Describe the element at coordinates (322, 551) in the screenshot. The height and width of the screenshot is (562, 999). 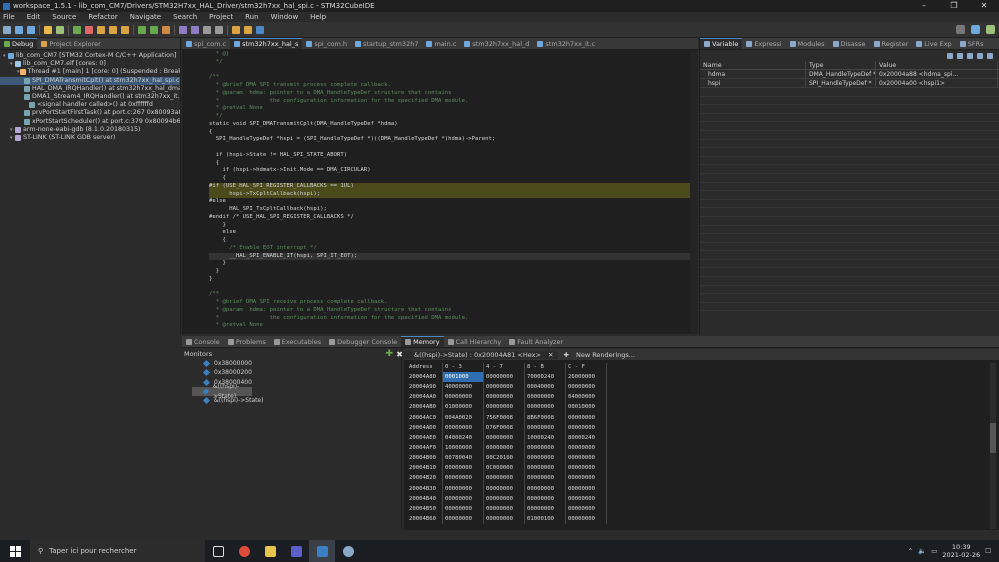
I see `stm32cubeide-taskbar-button` at that location.